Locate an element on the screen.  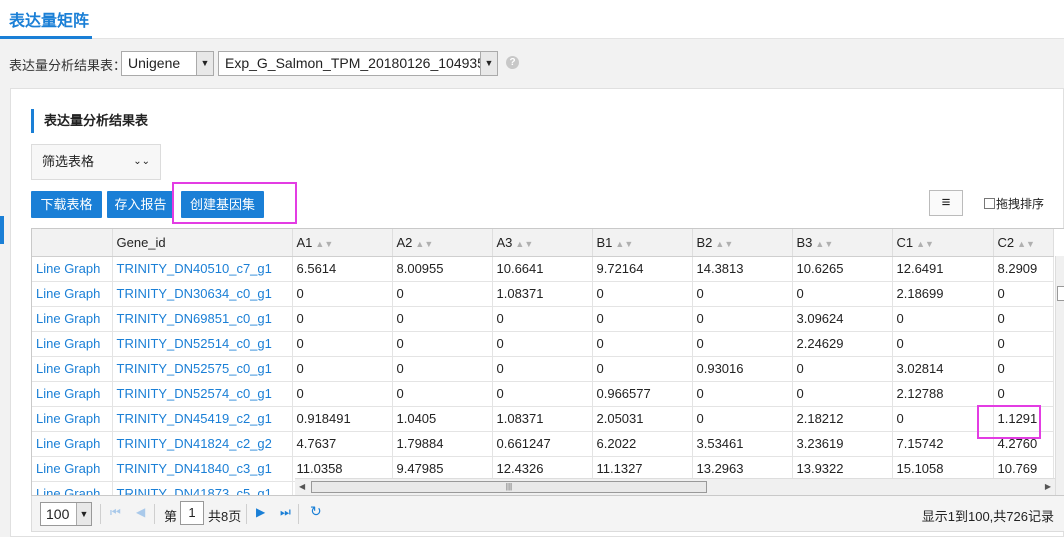
vertical-scrollbar is located at coordinates (1059, 375).